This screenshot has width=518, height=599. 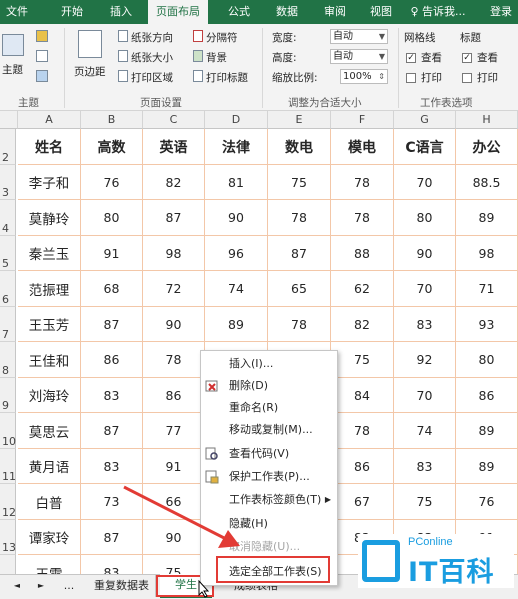 I want to click on watermark-text: IT百科, so click(x=451, y=572).